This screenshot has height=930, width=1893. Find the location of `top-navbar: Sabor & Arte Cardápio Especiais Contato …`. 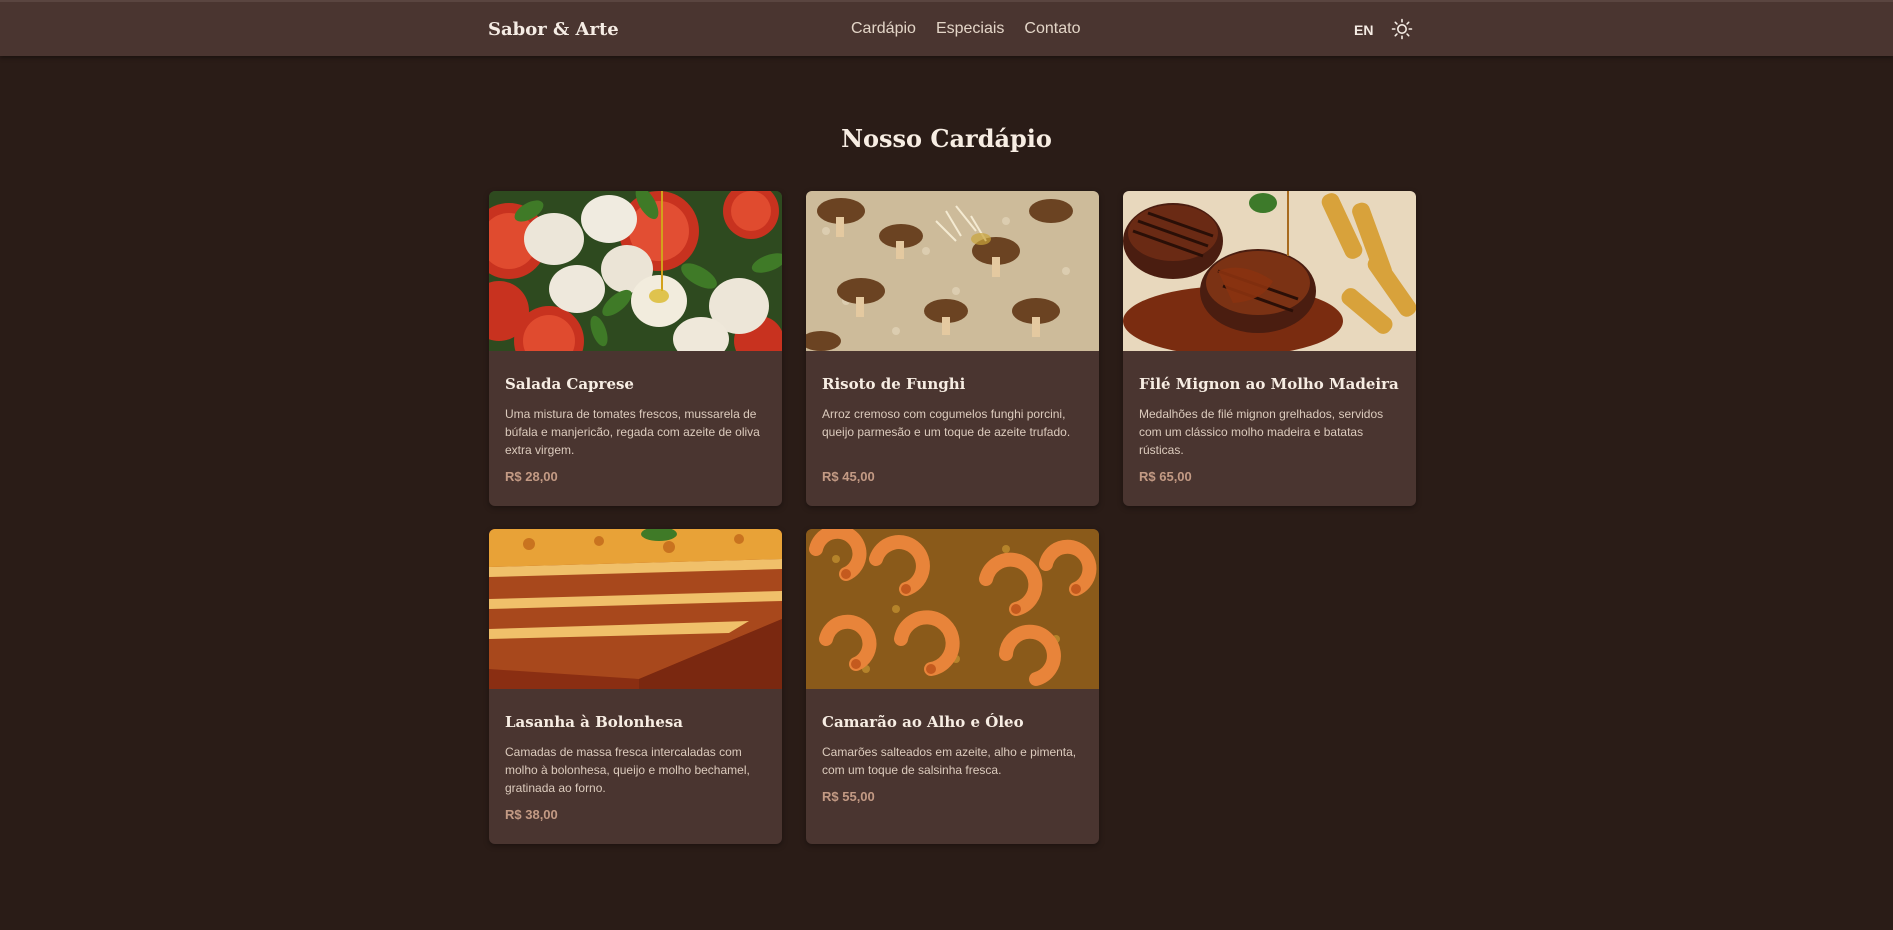

top-navbar: Sabor & Arte Cardápio Especiais Contato … is located at coordinates (946, 28).